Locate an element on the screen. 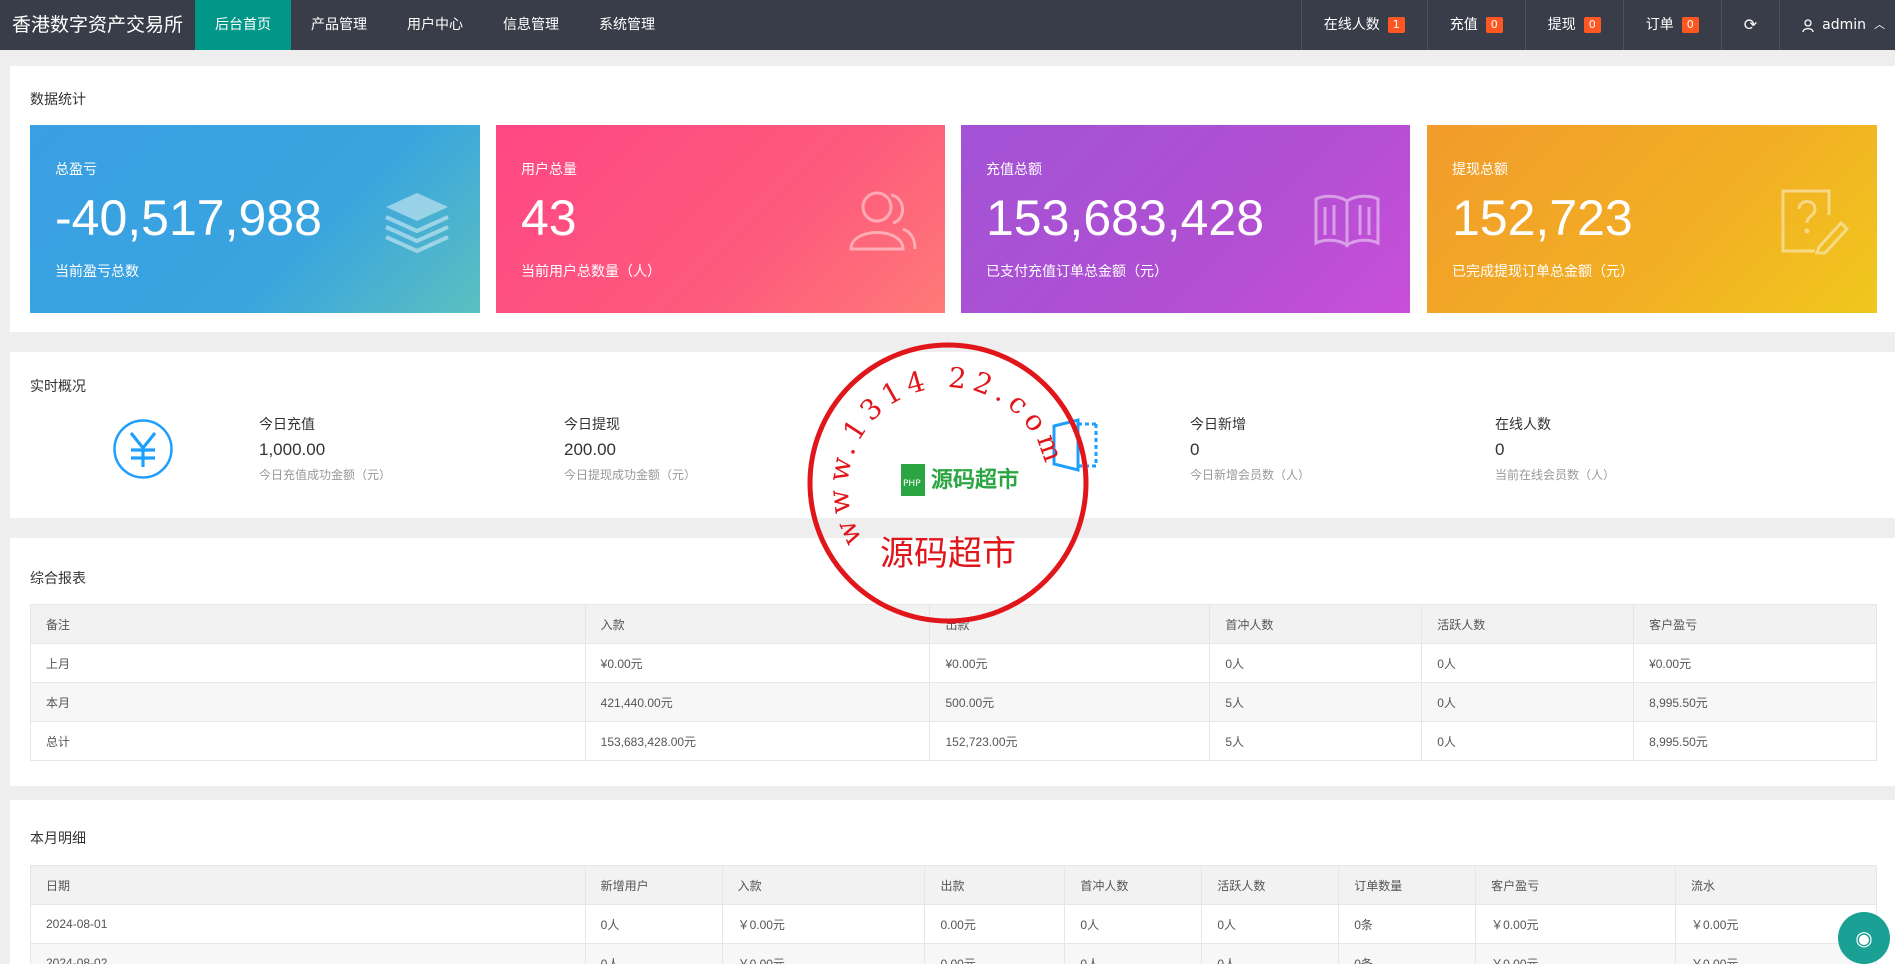 This screenshot has width=1895, height=964. sound-icon: ◉ is located at coordinates (1864, 938).